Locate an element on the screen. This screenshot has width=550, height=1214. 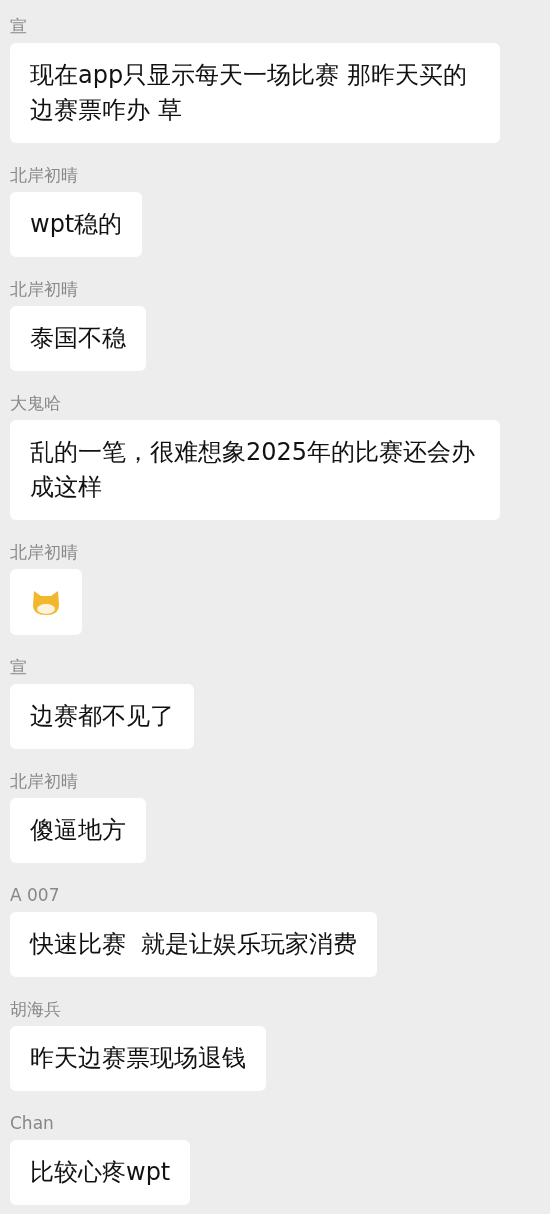
message-bubble: 现在app只显示每天一场比赛 那昨天买的边赛票咋办 草 is located at coordinates (255, 93).